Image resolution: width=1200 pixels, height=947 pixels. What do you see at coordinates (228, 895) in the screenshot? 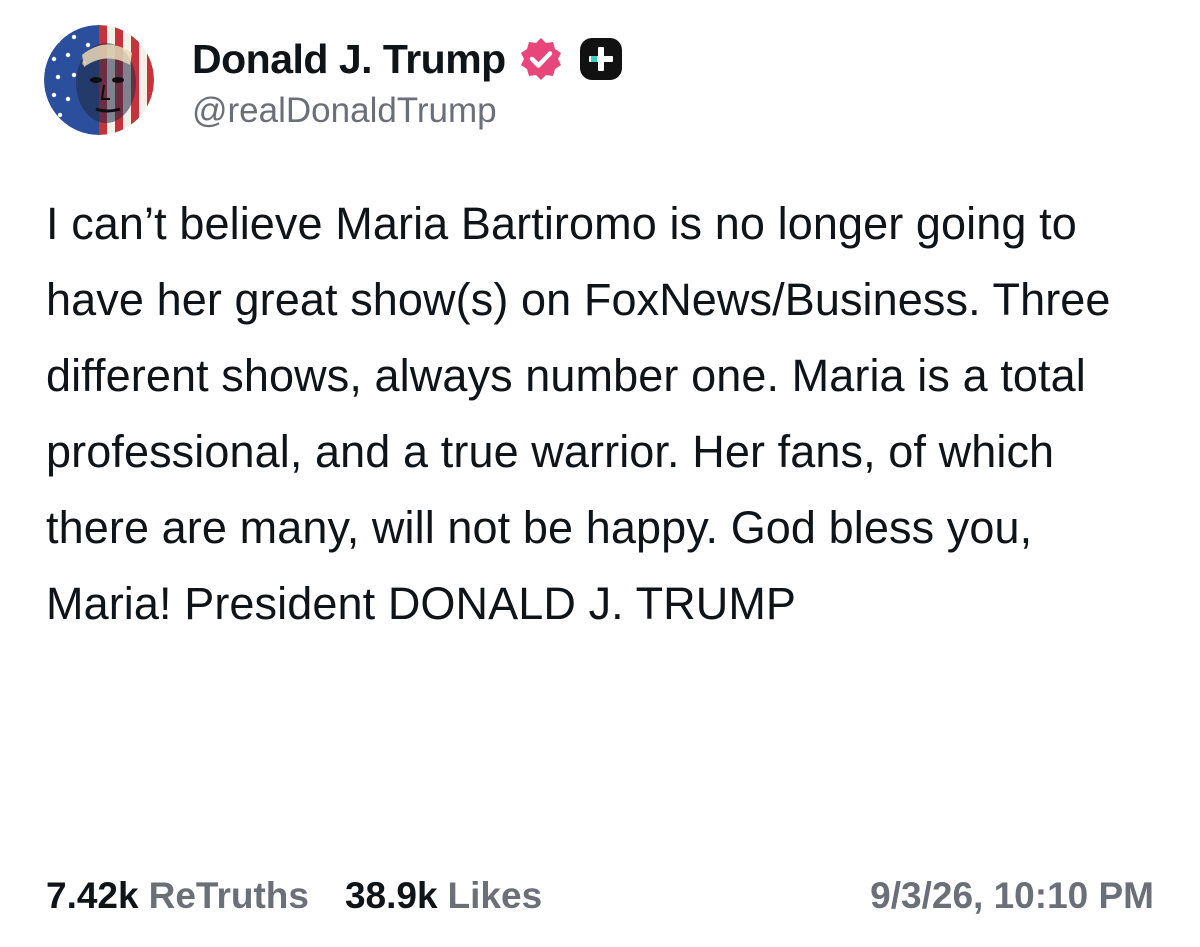
I see `retruths-label: ReTruths` at bounding box center [228, 895].